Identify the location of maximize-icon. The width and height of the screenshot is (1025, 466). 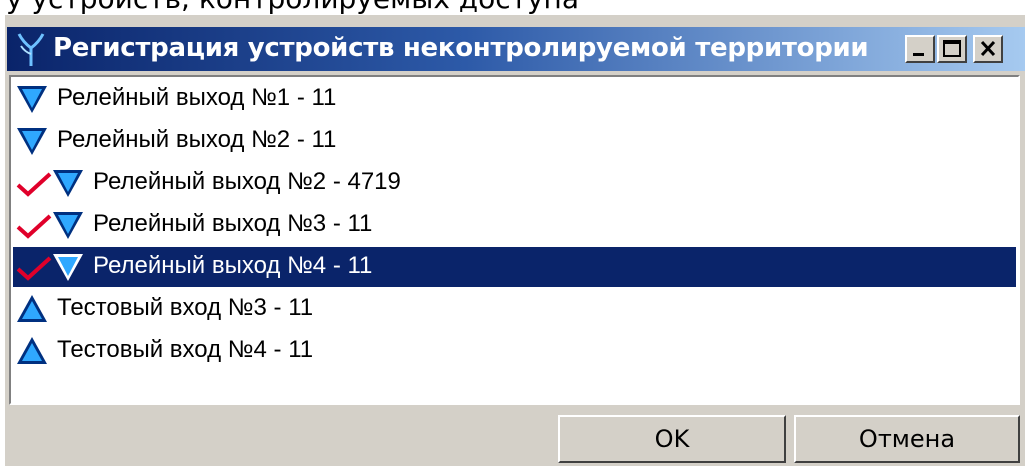
(952, 48).